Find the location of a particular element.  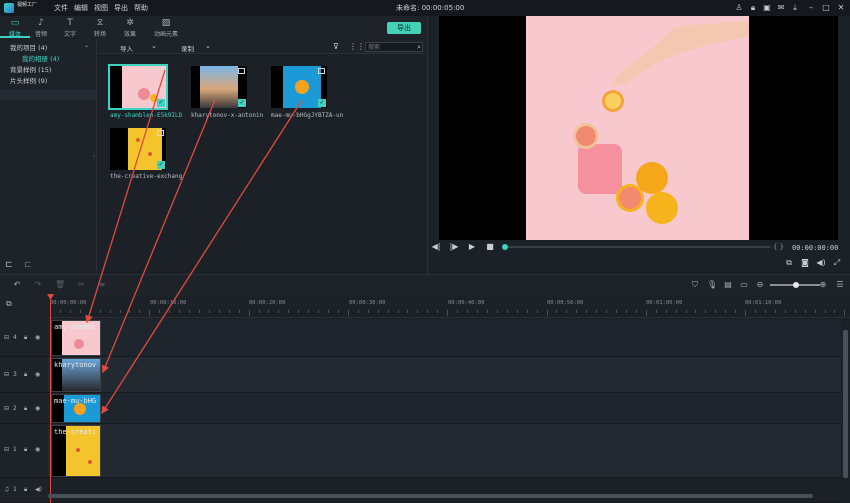

add-track-icon: ⧉ is located at coordinates (9, 304).